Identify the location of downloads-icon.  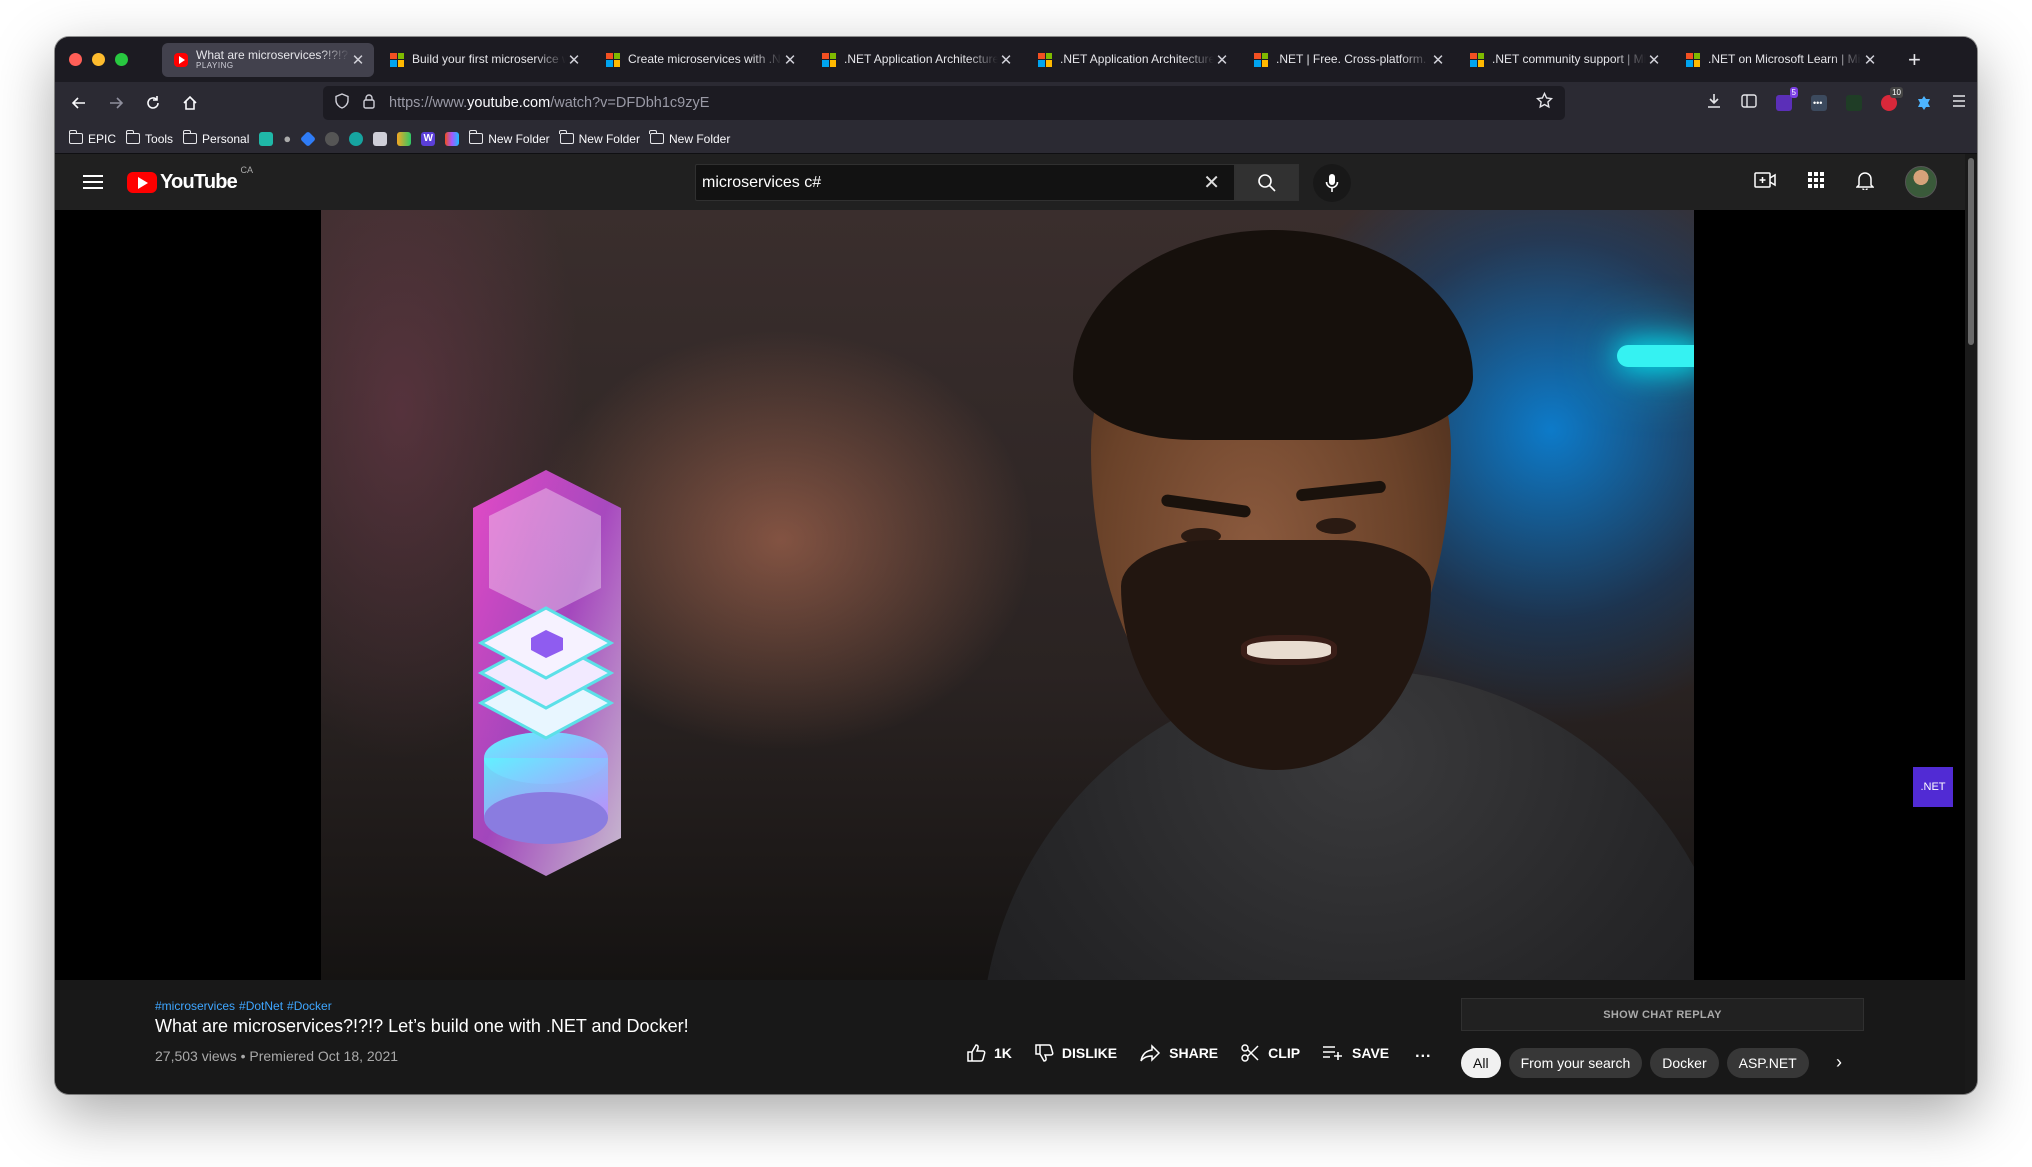
(1714, 103).